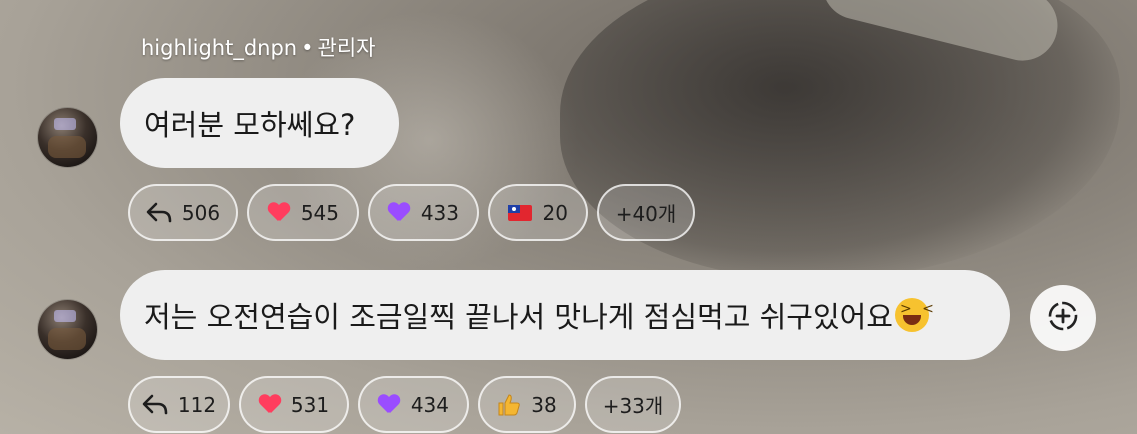 This screenshot has width=1137, height=434. I want to click on purple-heart-reaction: 433, so click(423, 212).